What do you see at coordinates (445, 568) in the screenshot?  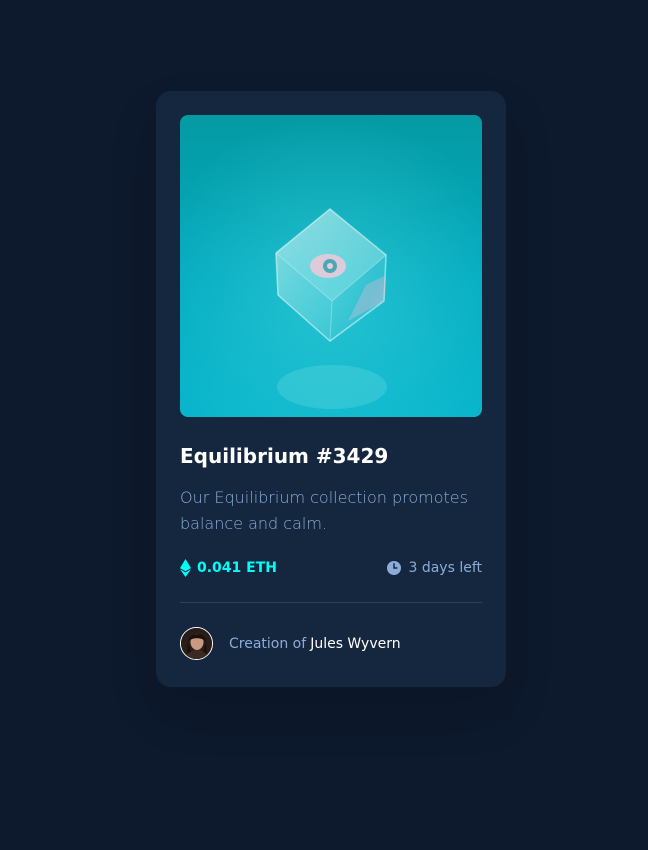 I see `time-left-value: 3 days left` at bounding box center [445, 568].